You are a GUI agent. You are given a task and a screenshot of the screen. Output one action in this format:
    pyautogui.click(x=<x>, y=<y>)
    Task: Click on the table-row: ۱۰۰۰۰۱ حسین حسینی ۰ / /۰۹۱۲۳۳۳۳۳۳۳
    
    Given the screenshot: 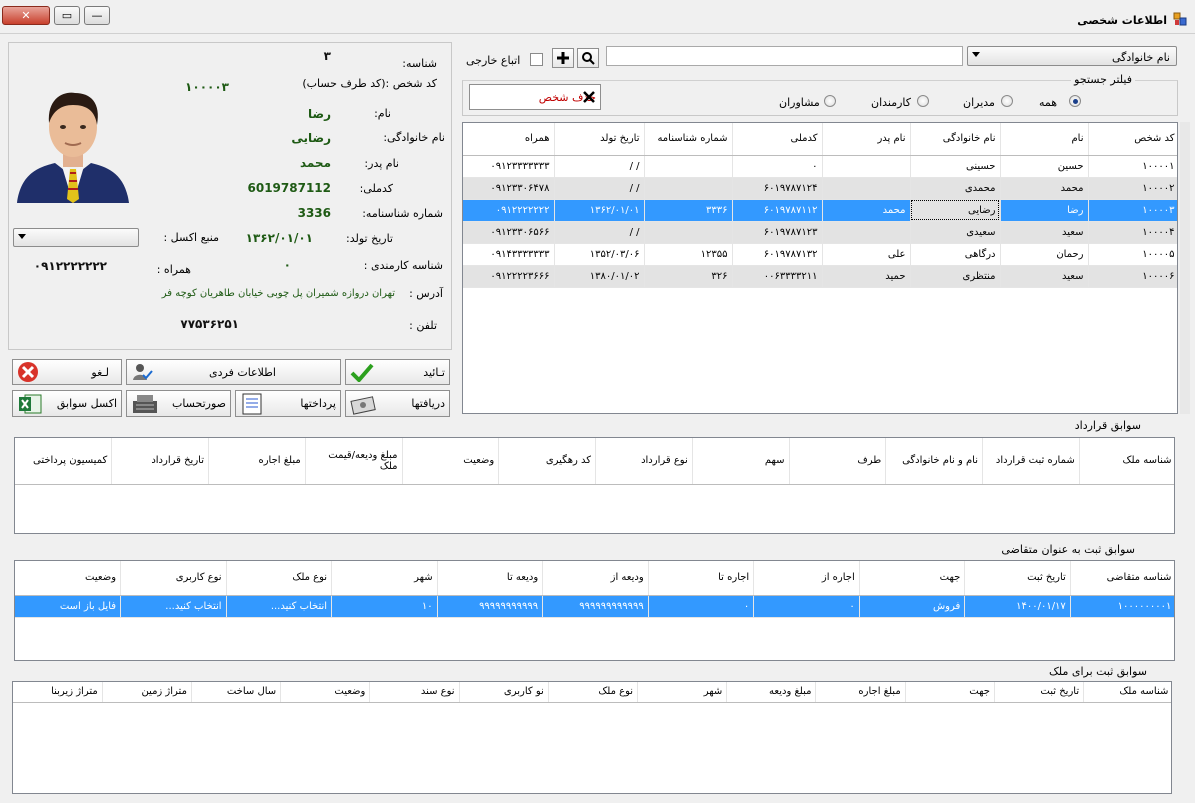 What is the action you would take?
    pyautogui.click(x=820, y=166)
    